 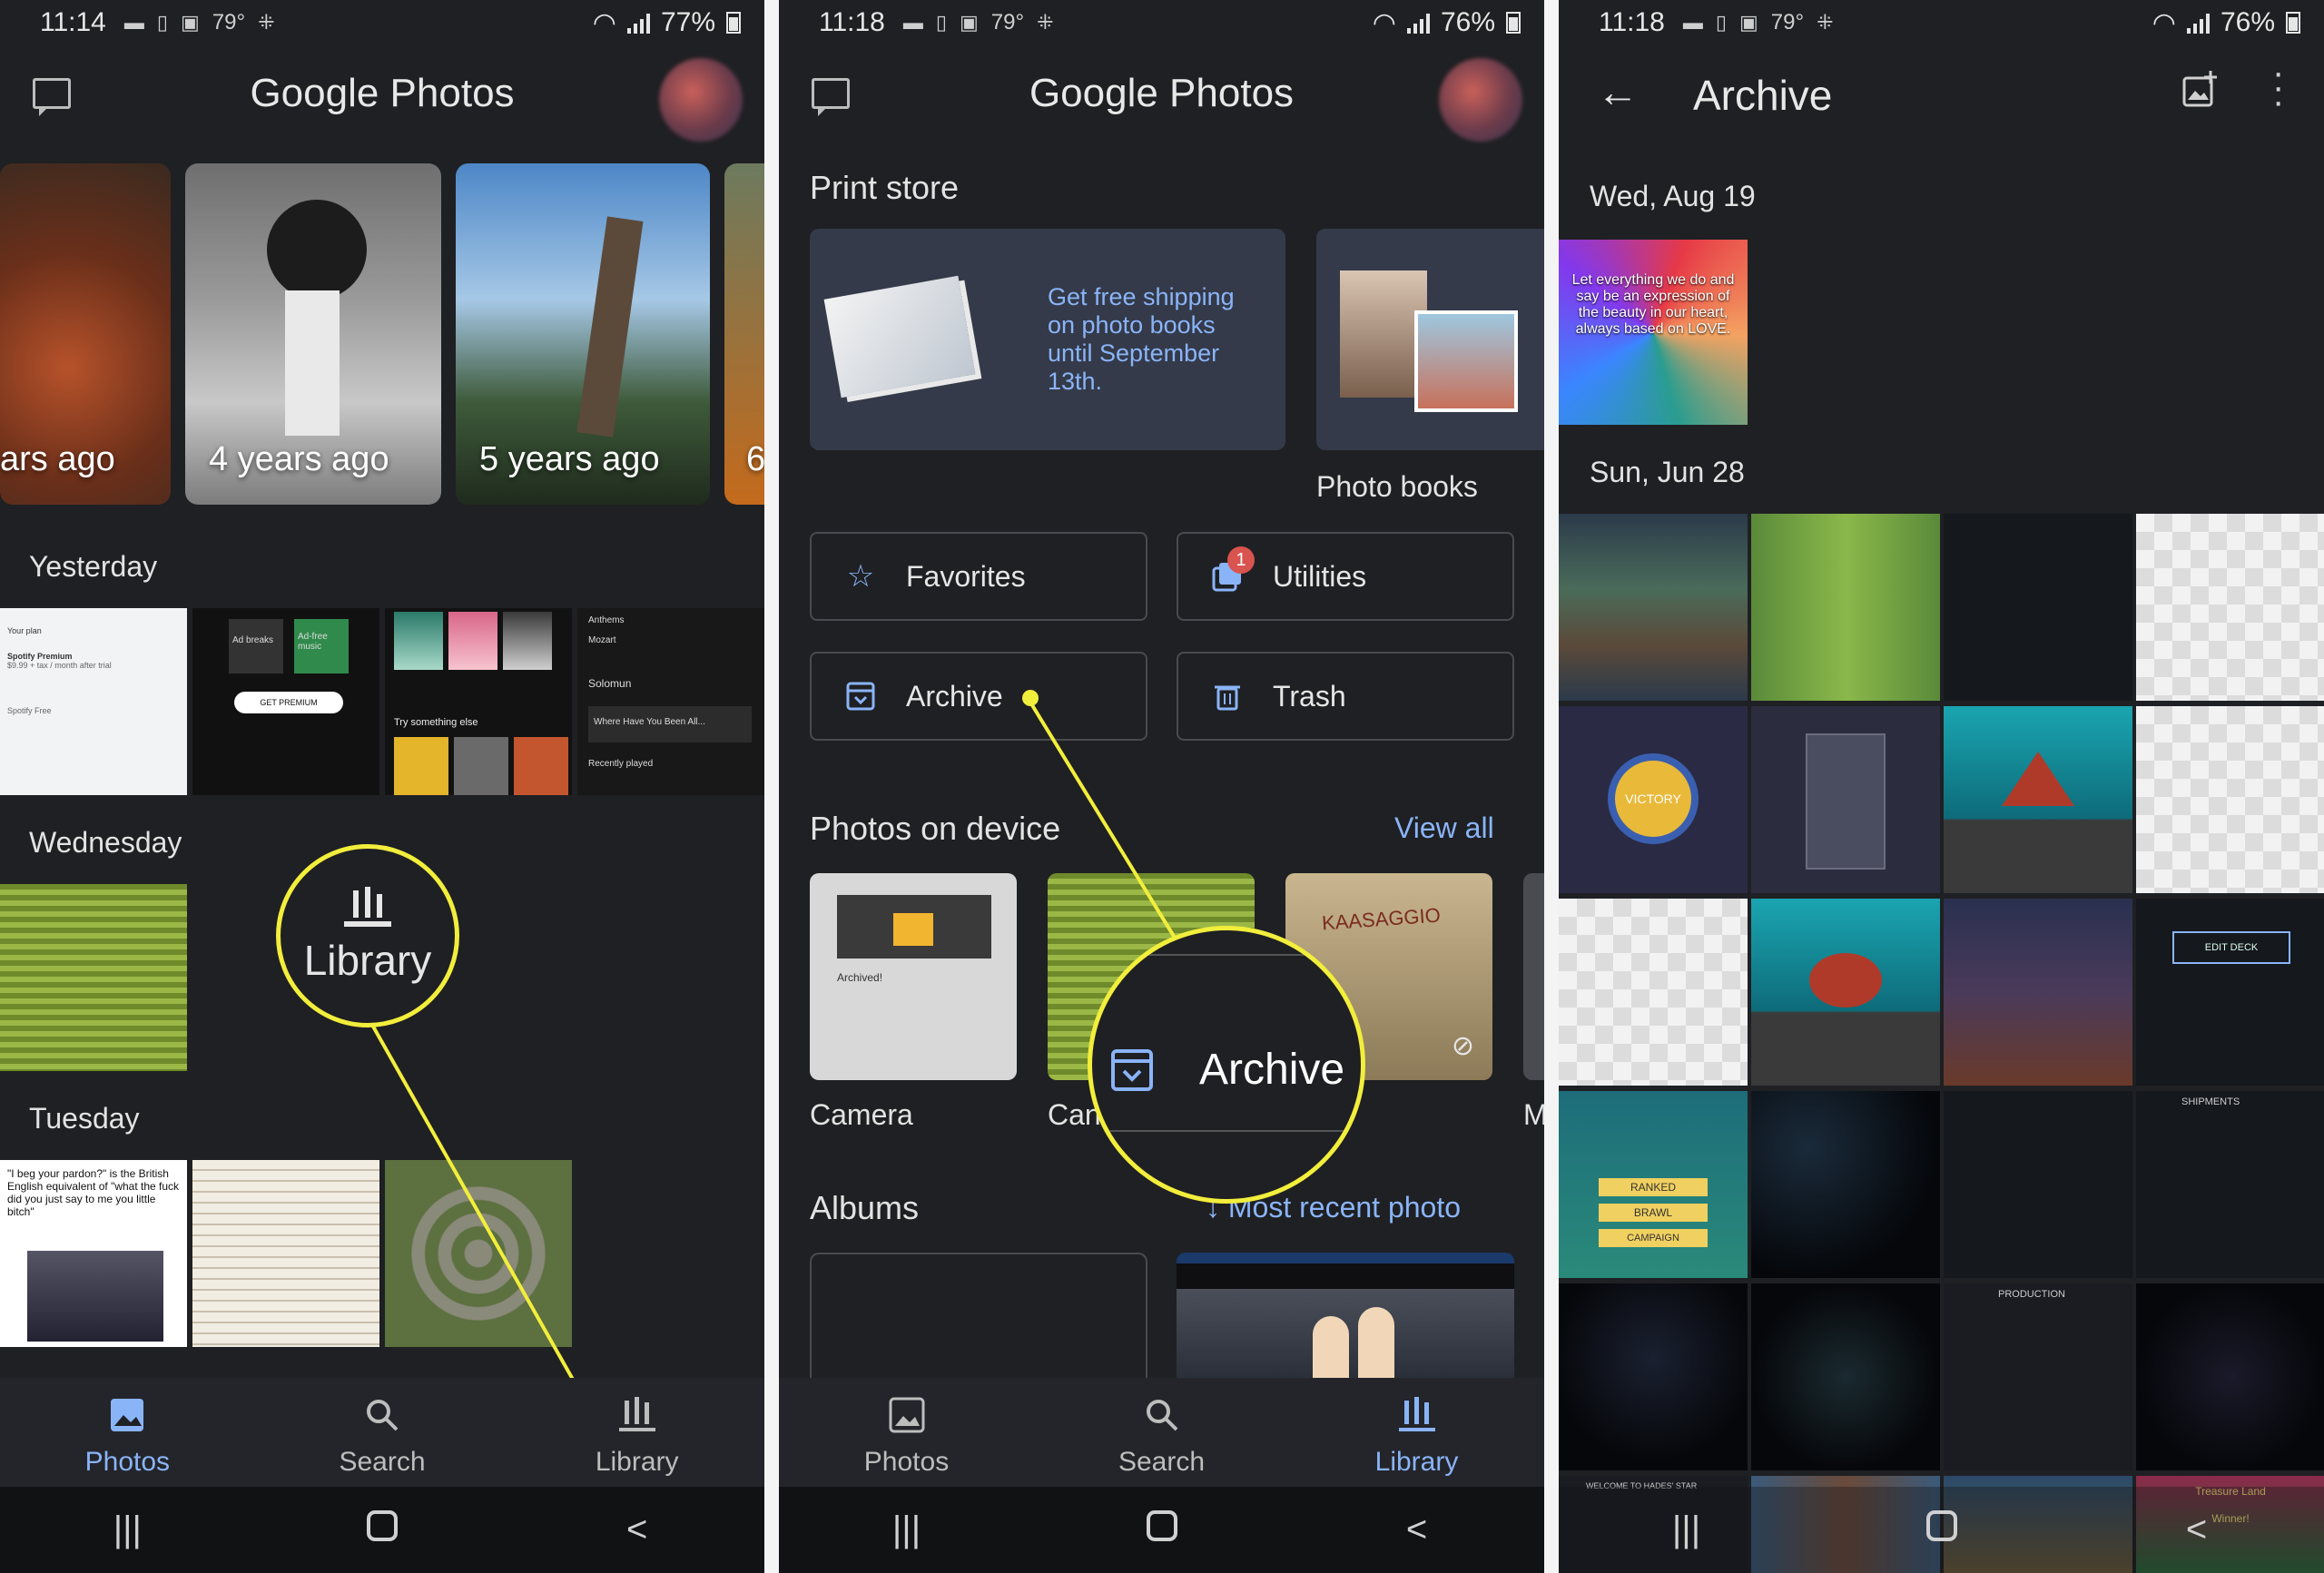 What do you see at coordinates (978, 576) in the screenshot?
I see `favorites-button: ☆ Favorites` at bounding box center [978, 576].